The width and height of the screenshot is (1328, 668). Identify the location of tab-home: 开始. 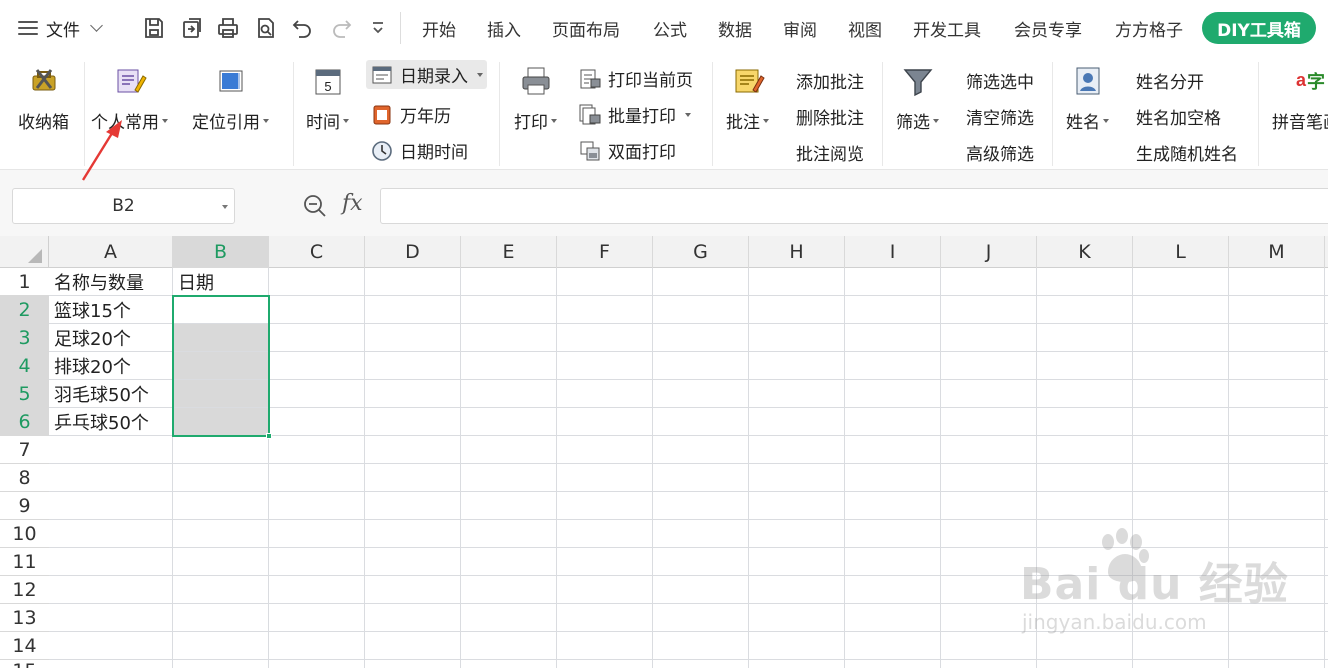
(439, 28).